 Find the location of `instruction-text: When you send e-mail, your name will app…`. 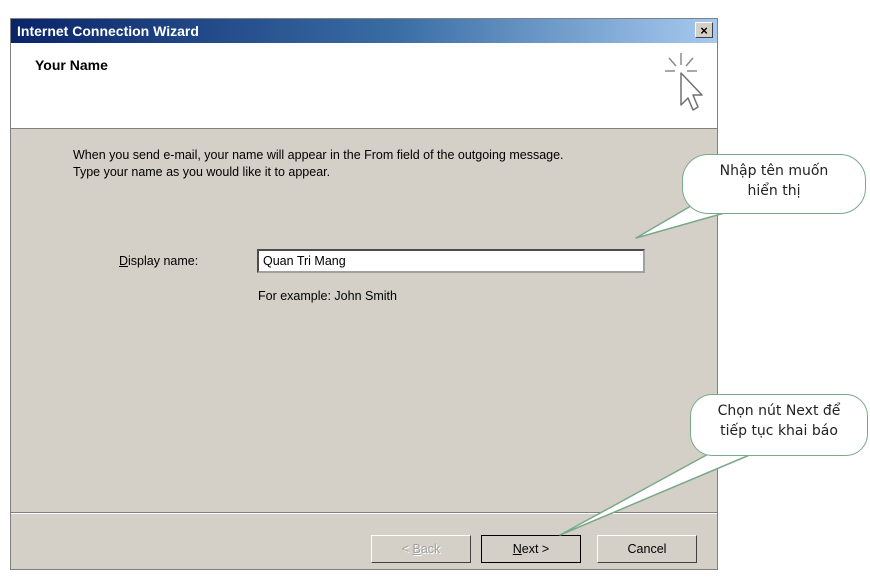

instruction-text: When you send e-mail, your name will app… is located at coordinates (318, 164).